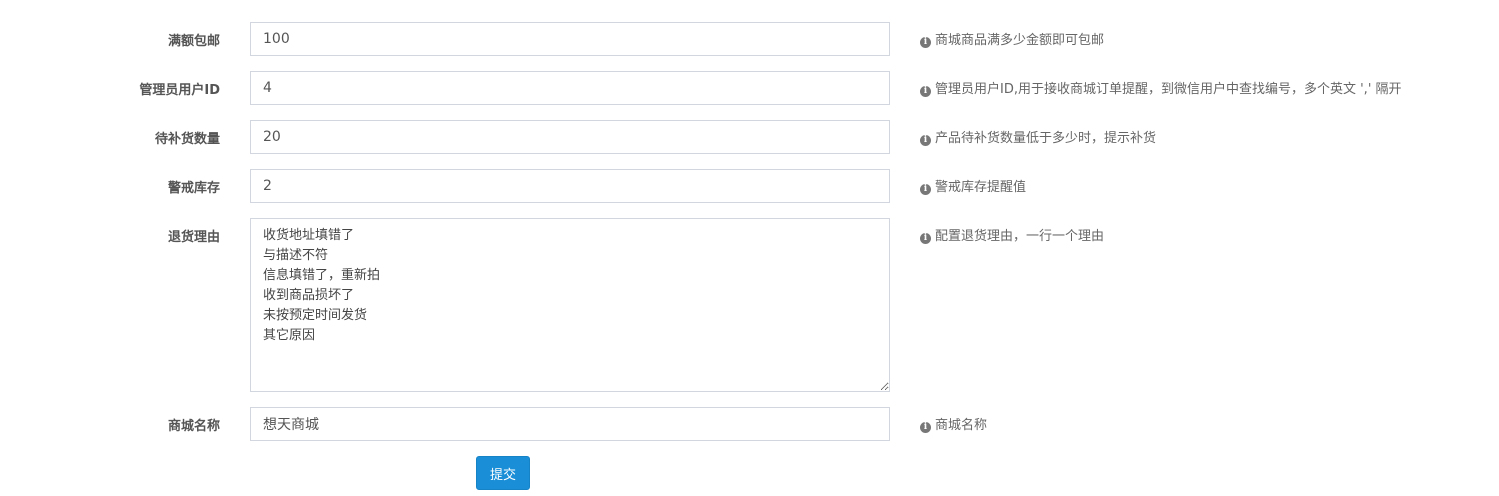 The width and height of the screenshot is (1499, 496). I want to click on stock-warning-input, so click(570, 186).